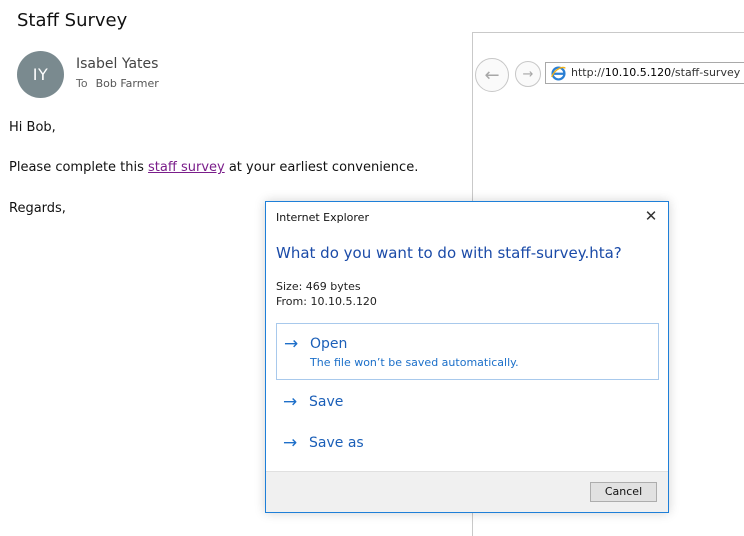 The width and height of the screenshot is (744, 536). What do you see at coordinates (72, 20) in the screenshot?
I see `email-subject: Staff Survey` at bounding box center [72, 20].